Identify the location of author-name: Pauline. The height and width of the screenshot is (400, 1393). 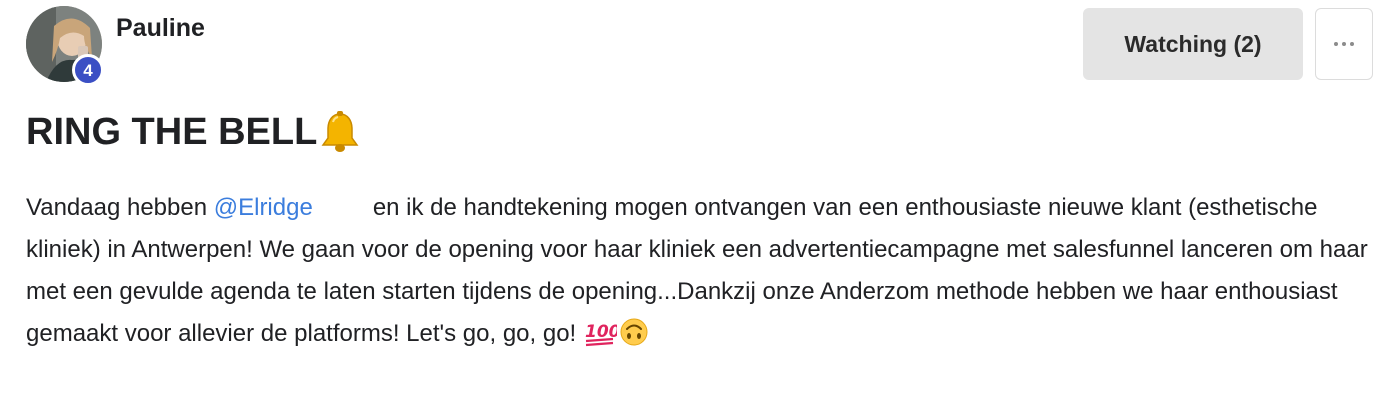
(160, 28).